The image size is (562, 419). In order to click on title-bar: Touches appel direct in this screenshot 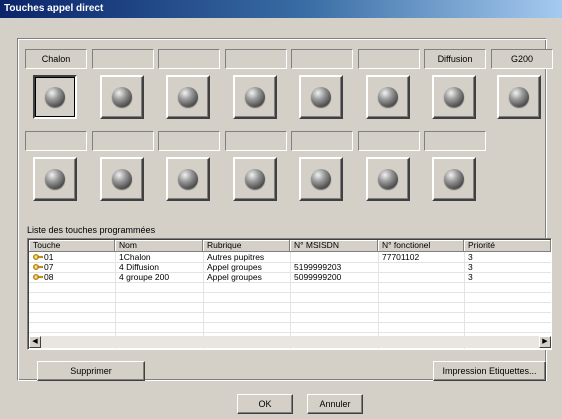, I will do `click(281, 9)`.